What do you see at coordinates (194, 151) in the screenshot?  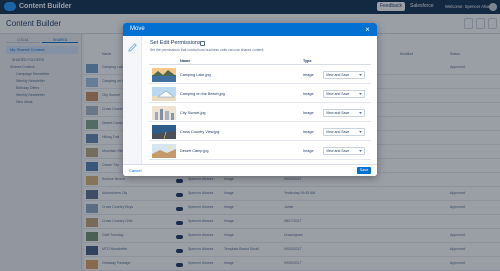 I see `file-name: Desert Camp.jpg` at bounding box center [194, 151].